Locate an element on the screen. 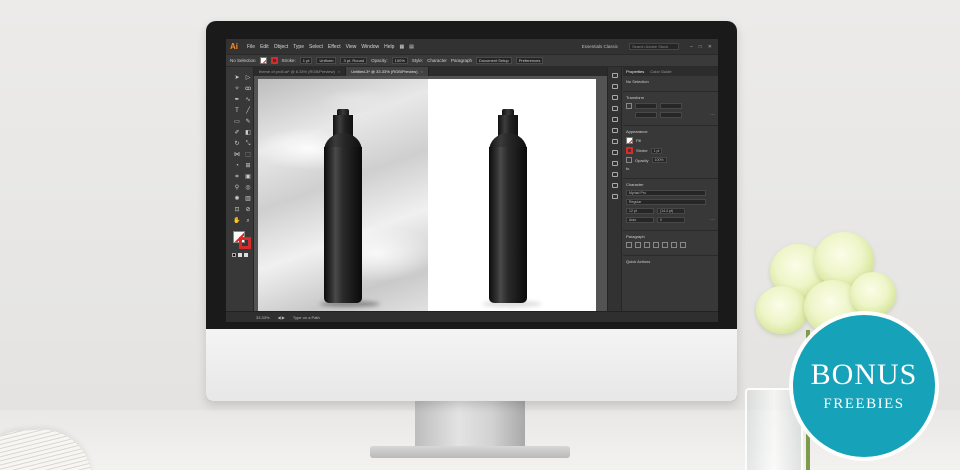 This screenshot has width=960, height=470. swatches-icon is located at coordinates (615, 75).